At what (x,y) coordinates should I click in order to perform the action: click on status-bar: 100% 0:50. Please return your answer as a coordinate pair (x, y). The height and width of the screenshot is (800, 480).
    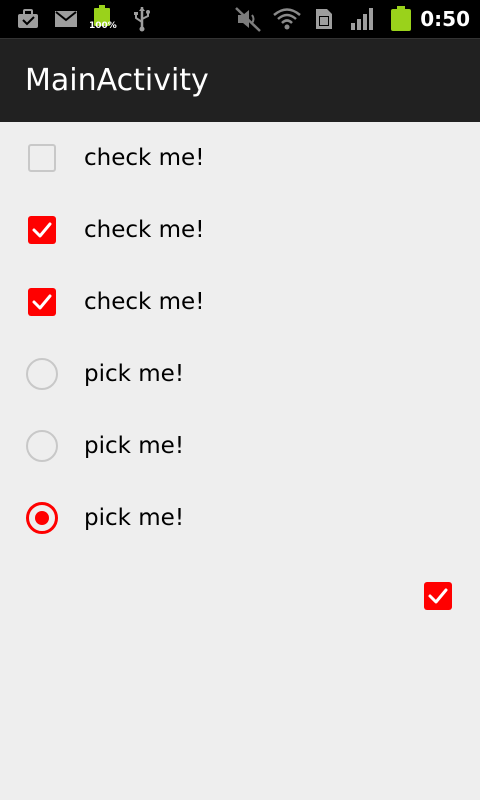
    Looking at the image, I should click on (240, 19).